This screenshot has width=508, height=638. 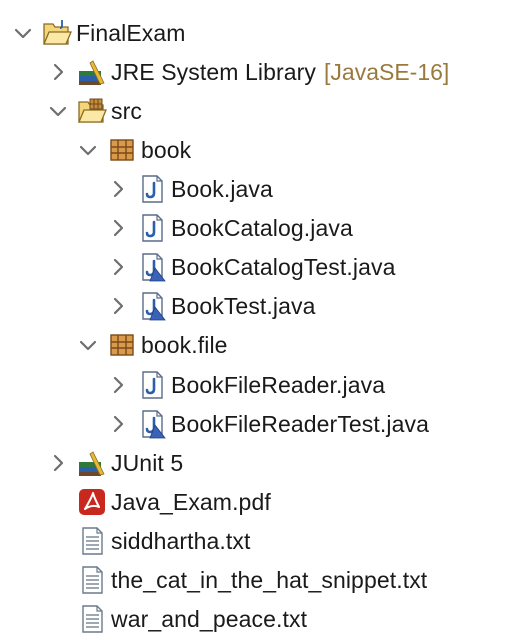 I want to click on tree-item-booktest-java: BookTest.java, so click(x=211, y=305).